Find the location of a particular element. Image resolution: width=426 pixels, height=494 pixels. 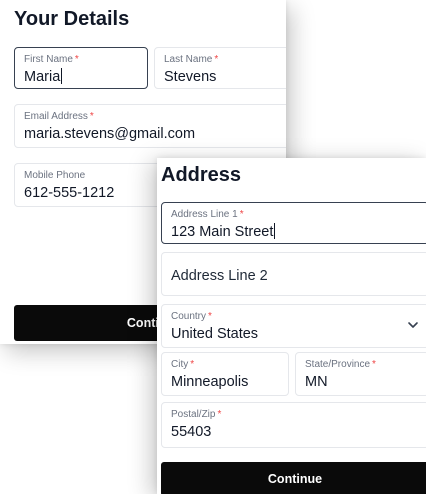

address-line2-placeholder: Address Line 2 is located at coordinates (219, 276).